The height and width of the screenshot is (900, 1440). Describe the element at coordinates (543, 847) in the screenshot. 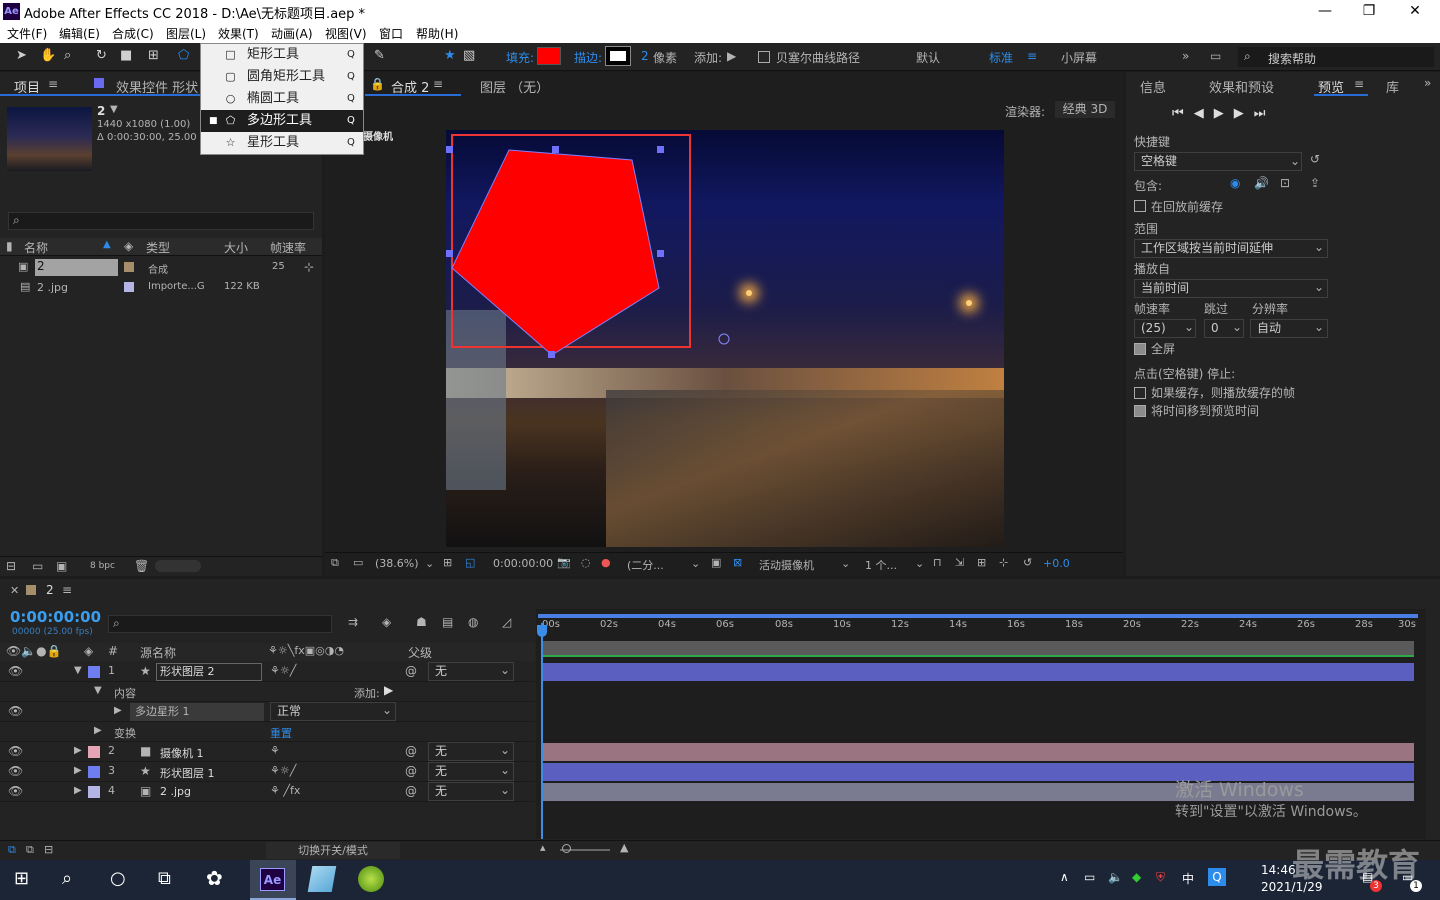

I see `zoom-out-icon: ▴` at that location.